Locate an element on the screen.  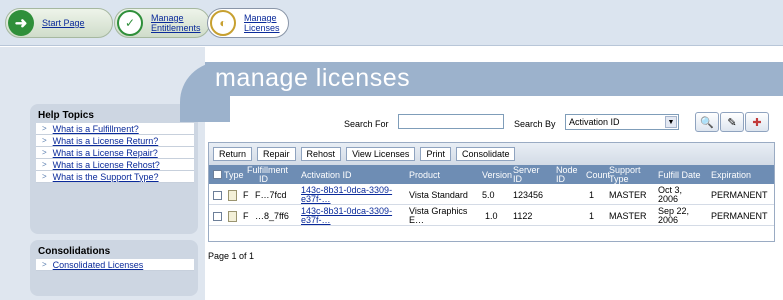
cell-version: 1.0 is located at coordinates (491, 216).